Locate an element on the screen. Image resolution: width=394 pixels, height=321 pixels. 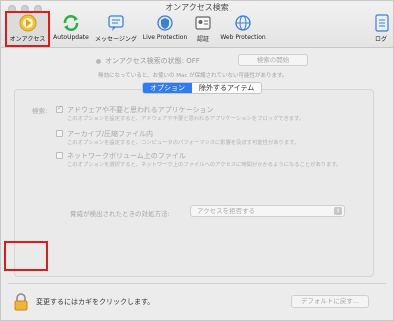
start-scan-button: 検索の開始 is located at coordinates (273, 60).